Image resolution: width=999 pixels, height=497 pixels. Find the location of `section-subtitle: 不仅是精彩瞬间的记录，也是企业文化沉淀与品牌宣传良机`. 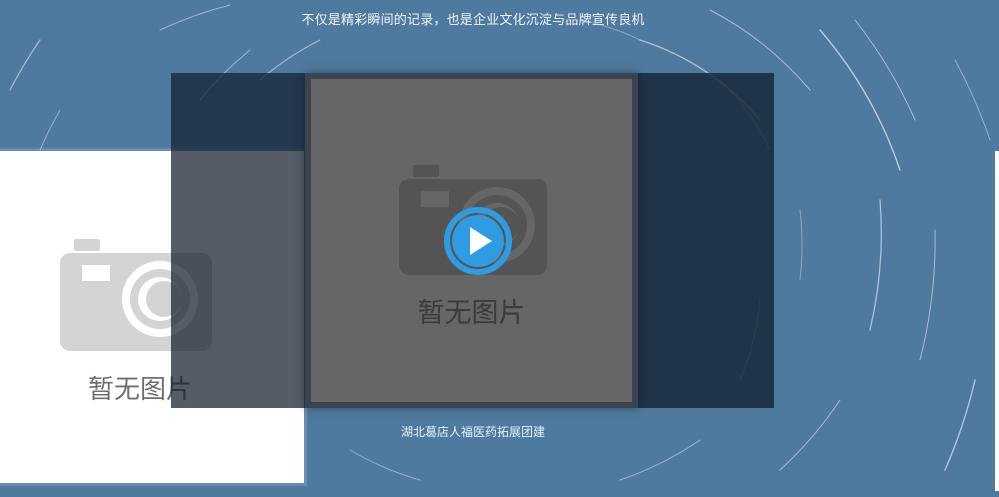

section-subtitle: 不仅是精彩瞬间的记录，也是企业文化沉淀与品牌宣传良机 is located at coordinates (473, 20).